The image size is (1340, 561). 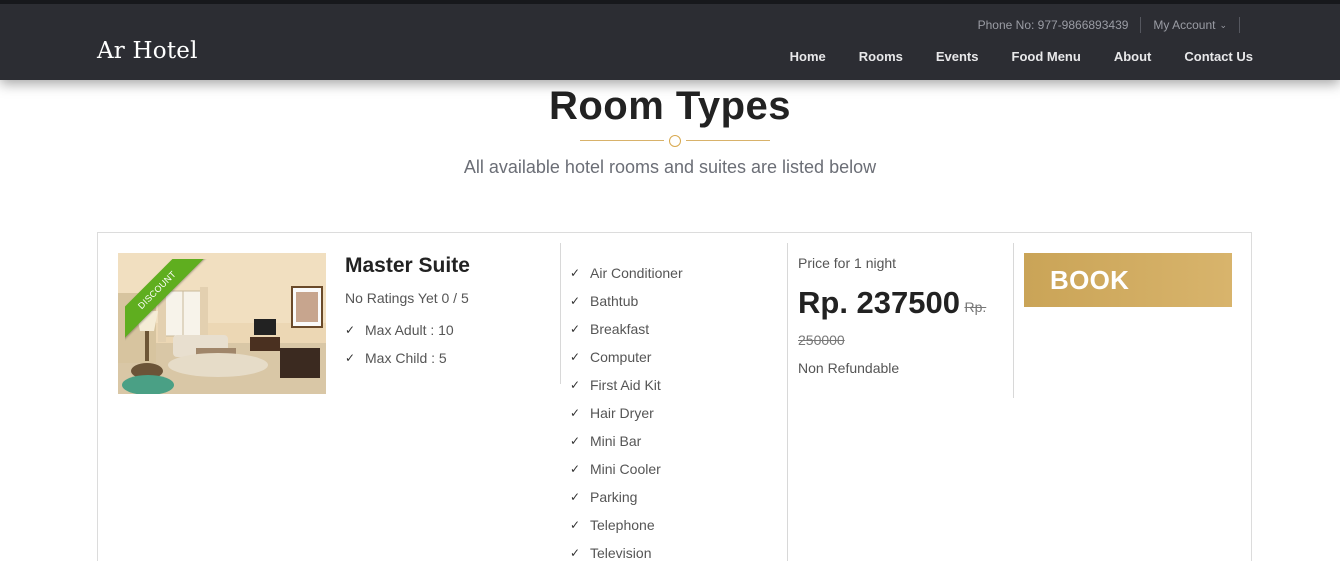 What do you see at coordinates (1128, 280) in the screenshot?
I see `book-button: BOOK` at bounding box center [1128, 280].